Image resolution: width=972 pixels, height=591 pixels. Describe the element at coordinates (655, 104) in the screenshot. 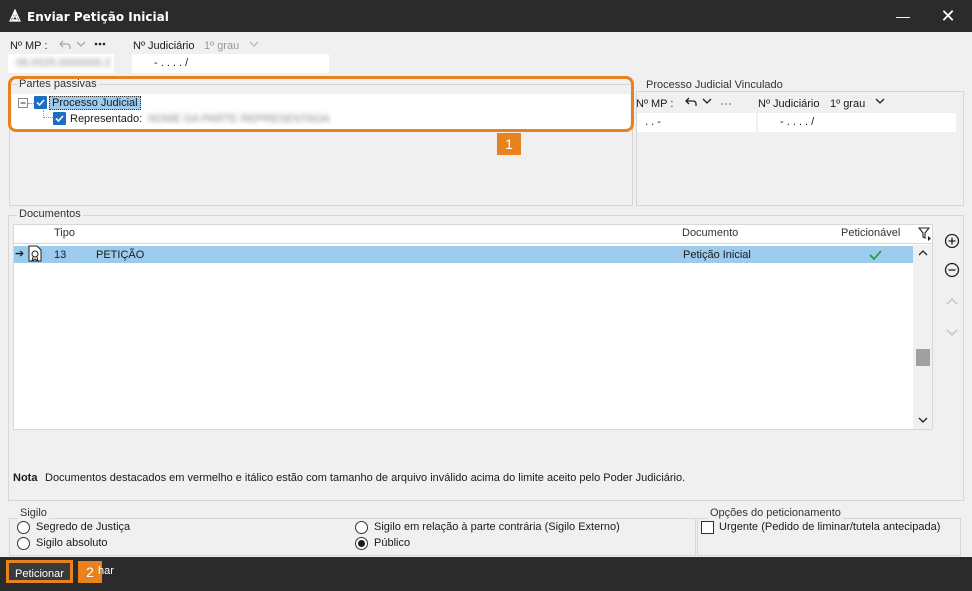

I see `vinculado-nmp-label: Nº MP :` at that location.